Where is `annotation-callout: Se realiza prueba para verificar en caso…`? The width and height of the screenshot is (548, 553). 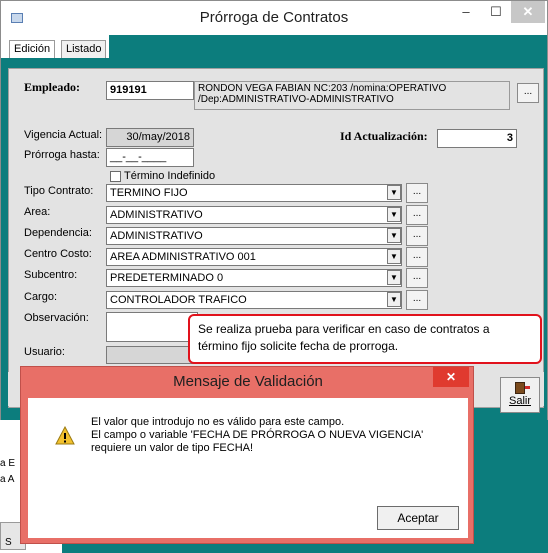 annotation-callout: Se realiza prueba para verificar en caso… is located at coordinates (365, 339).